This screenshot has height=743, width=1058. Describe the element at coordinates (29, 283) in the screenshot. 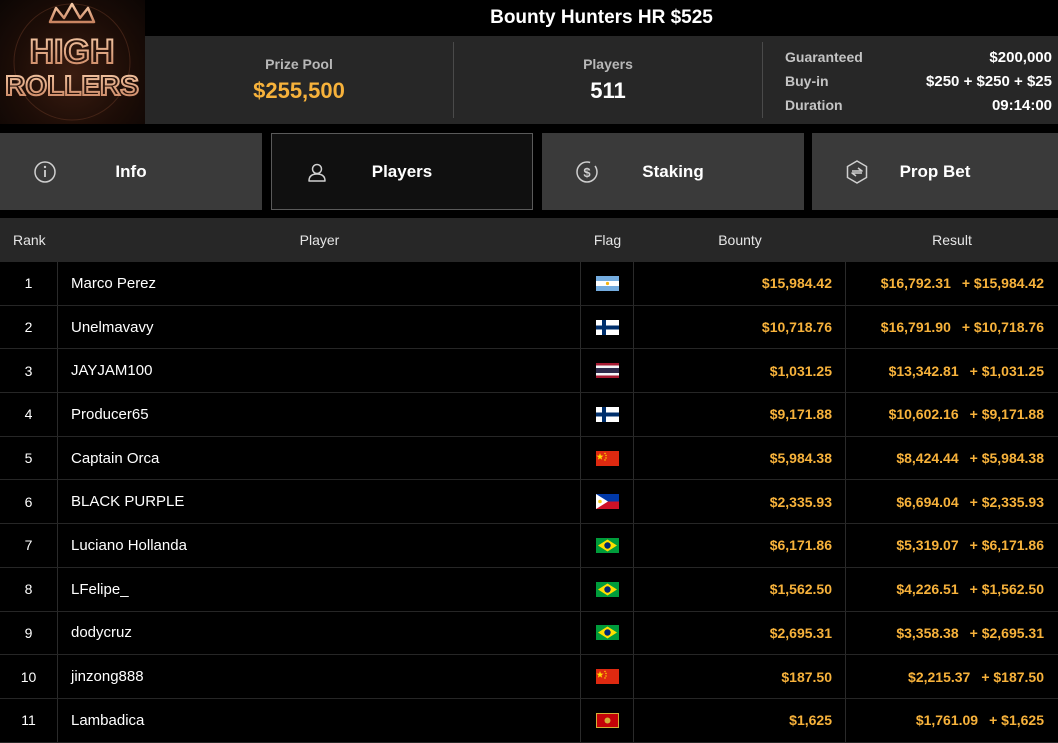

I see `rank-cell: 1` at that location.